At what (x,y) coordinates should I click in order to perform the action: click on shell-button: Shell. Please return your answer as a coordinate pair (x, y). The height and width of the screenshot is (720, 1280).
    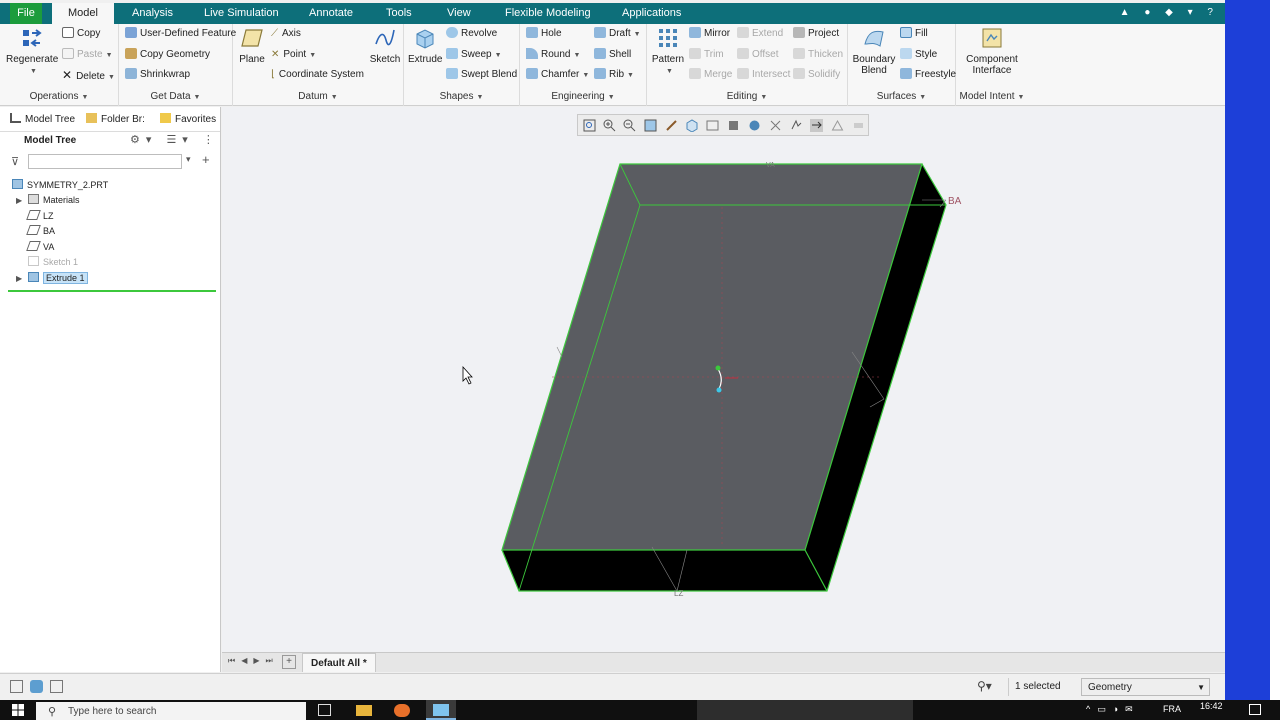
    Looking at the image, I should click on (612, 55).